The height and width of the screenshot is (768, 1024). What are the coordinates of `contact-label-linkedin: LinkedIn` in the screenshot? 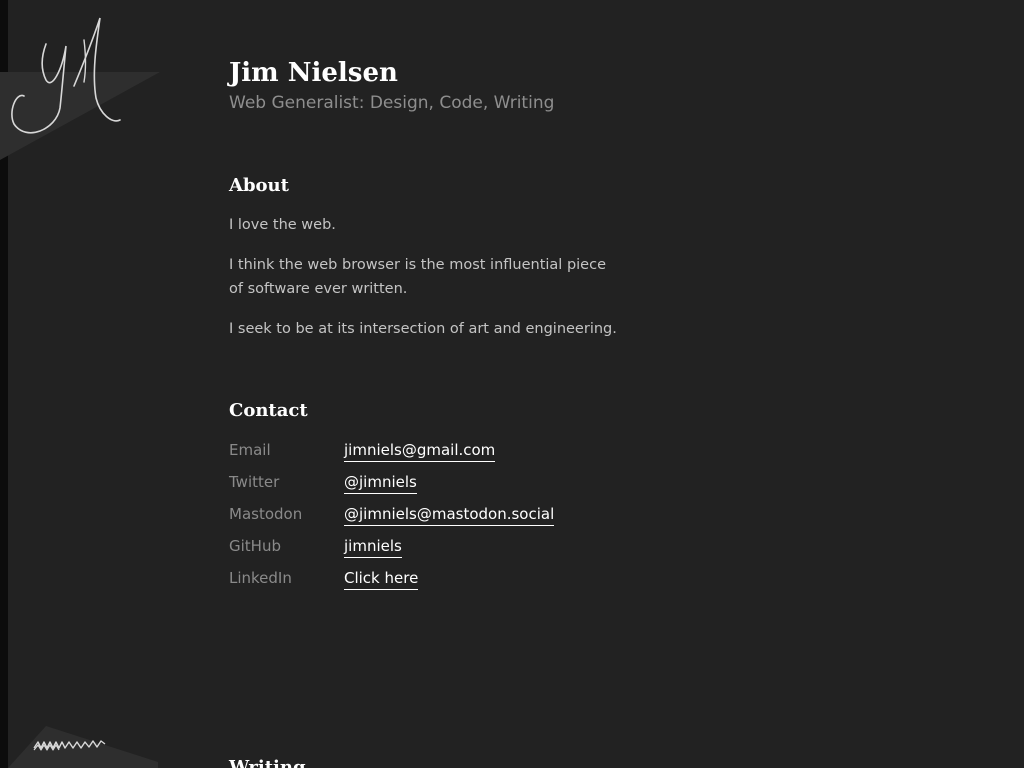 It's located at (260, 578).